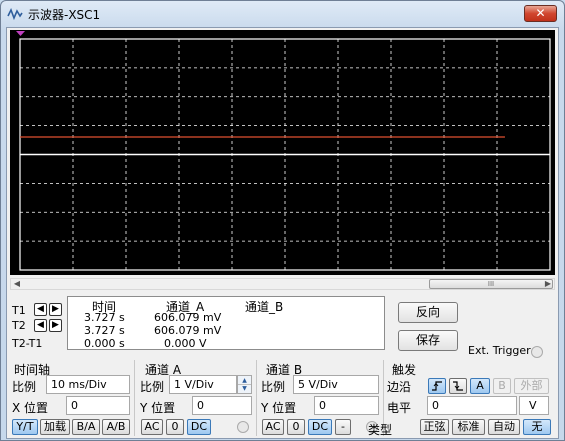 The width and height of the screenshot is (565, 441). What do you see at coordinates (502, 386) in the screenshot?
I see `trigger-source-b-button: B` at bounding box center [502, 386].